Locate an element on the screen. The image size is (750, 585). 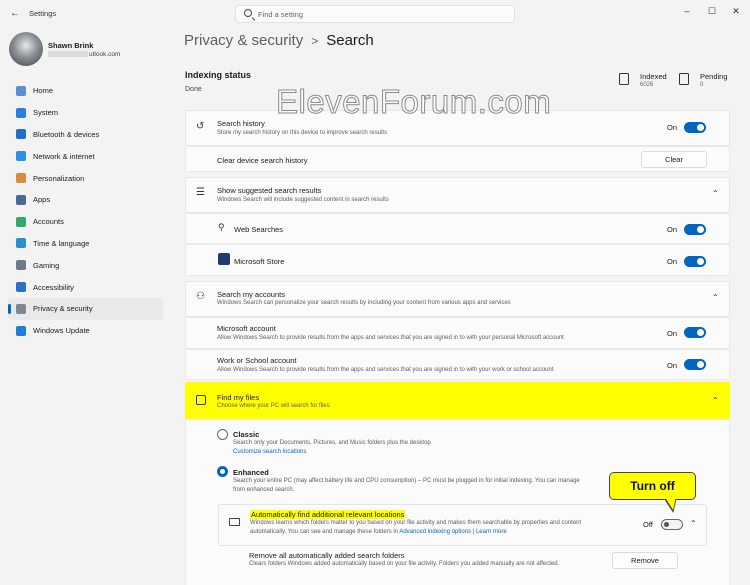
sidebar-item-personalization: Personalization is located at coordinates (85, 178).